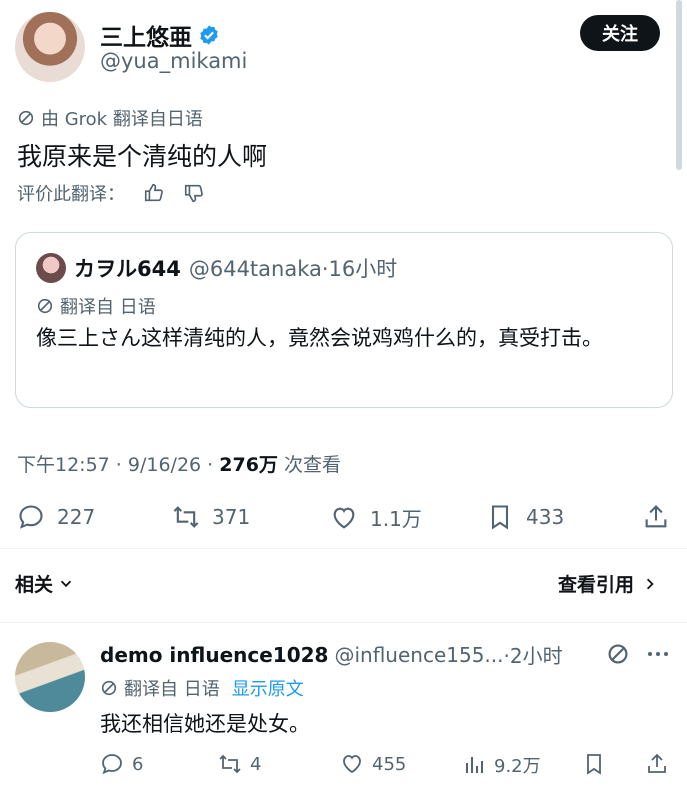 This screenshot has width=687, height=800. I want to click on reply-reply-button: 6, so click(121, 764).